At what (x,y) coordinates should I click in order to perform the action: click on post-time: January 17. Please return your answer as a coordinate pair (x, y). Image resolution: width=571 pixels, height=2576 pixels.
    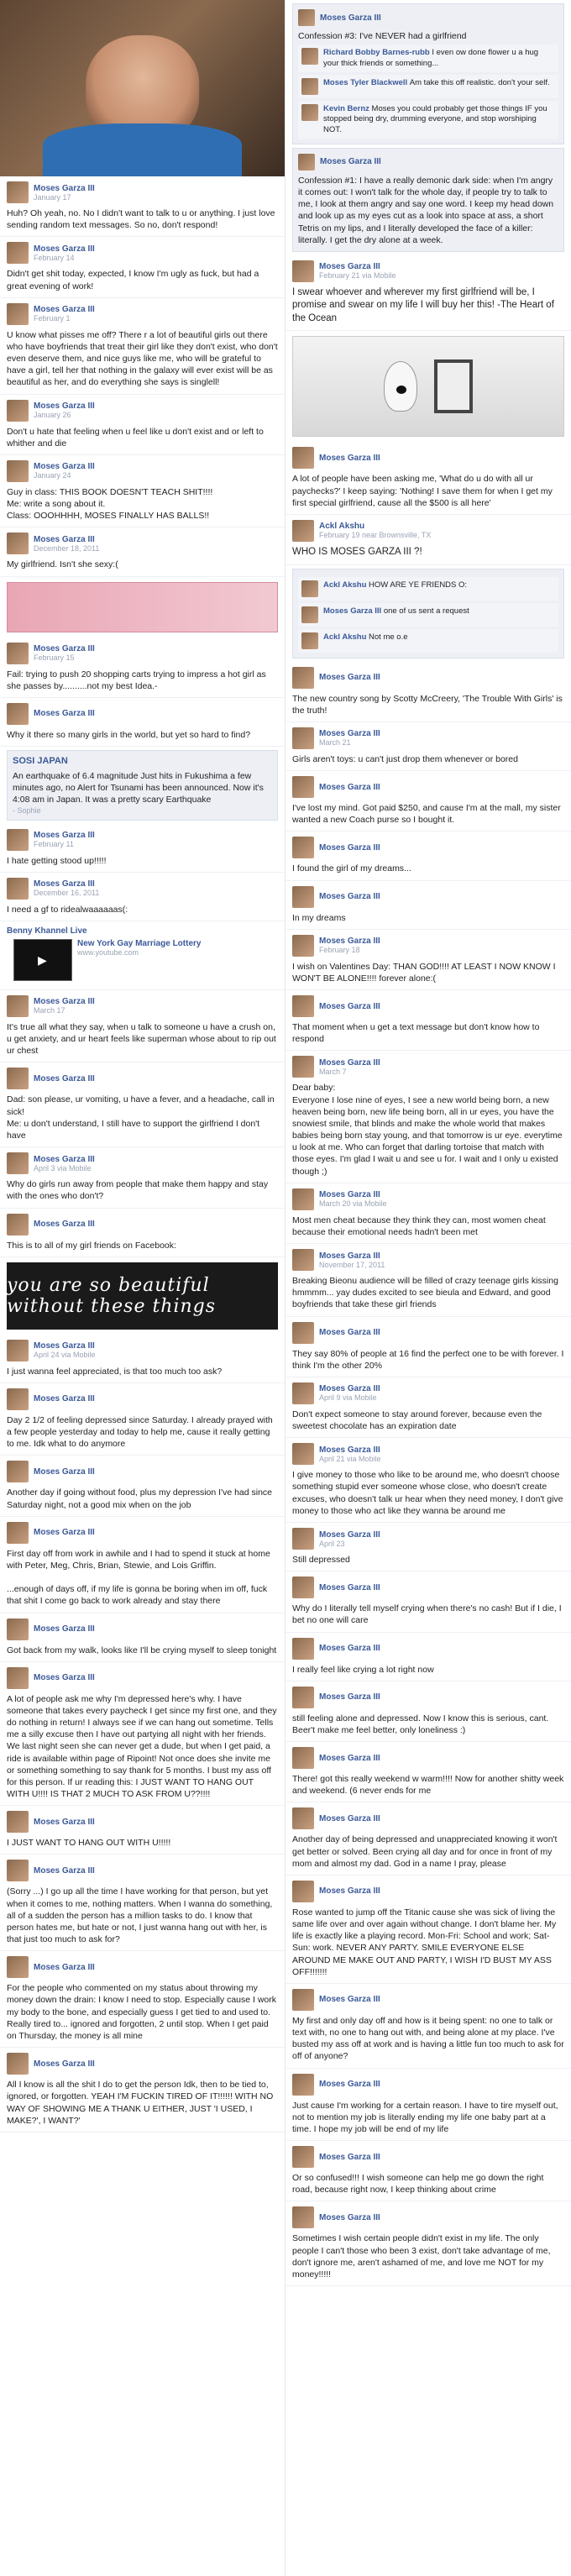
    Looking at the image, I should click on (64, 197).